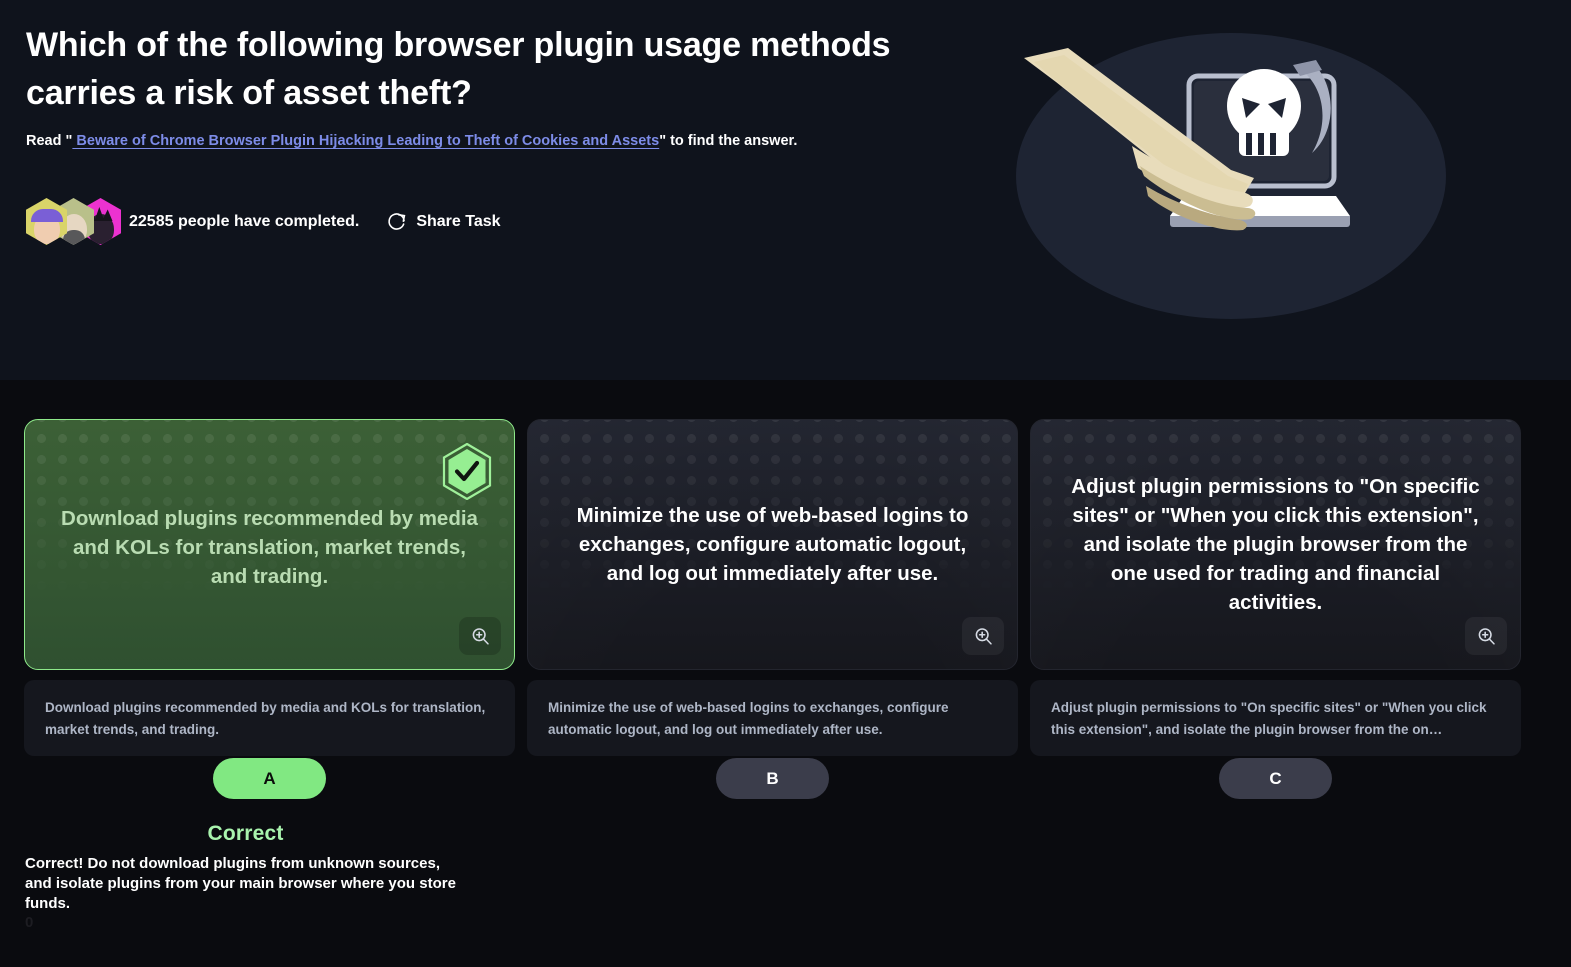 Image resolution: width=1571 pixels, height=967 pixels. Describe the element at coordinates (245, 833) in the screenshot. I see `verdict-label: Correct` at that location.